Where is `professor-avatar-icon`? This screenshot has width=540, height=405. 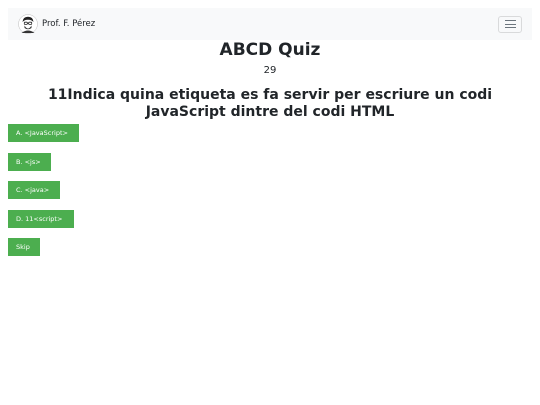
professor-avatar-icon is located at coordinates (28, 24).